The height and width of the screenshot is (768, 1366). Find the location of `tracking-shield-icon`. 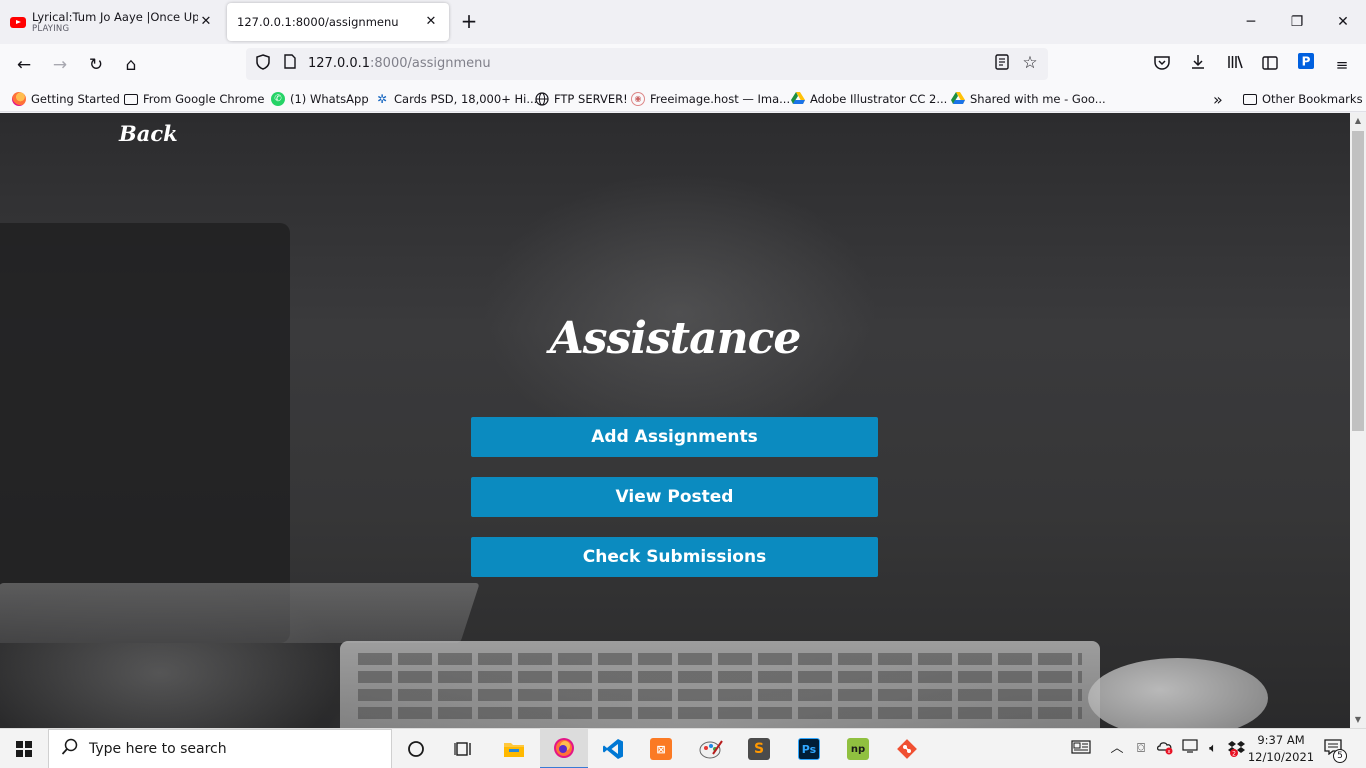

tracking-shield-icon is located at coordinates (263, 64).